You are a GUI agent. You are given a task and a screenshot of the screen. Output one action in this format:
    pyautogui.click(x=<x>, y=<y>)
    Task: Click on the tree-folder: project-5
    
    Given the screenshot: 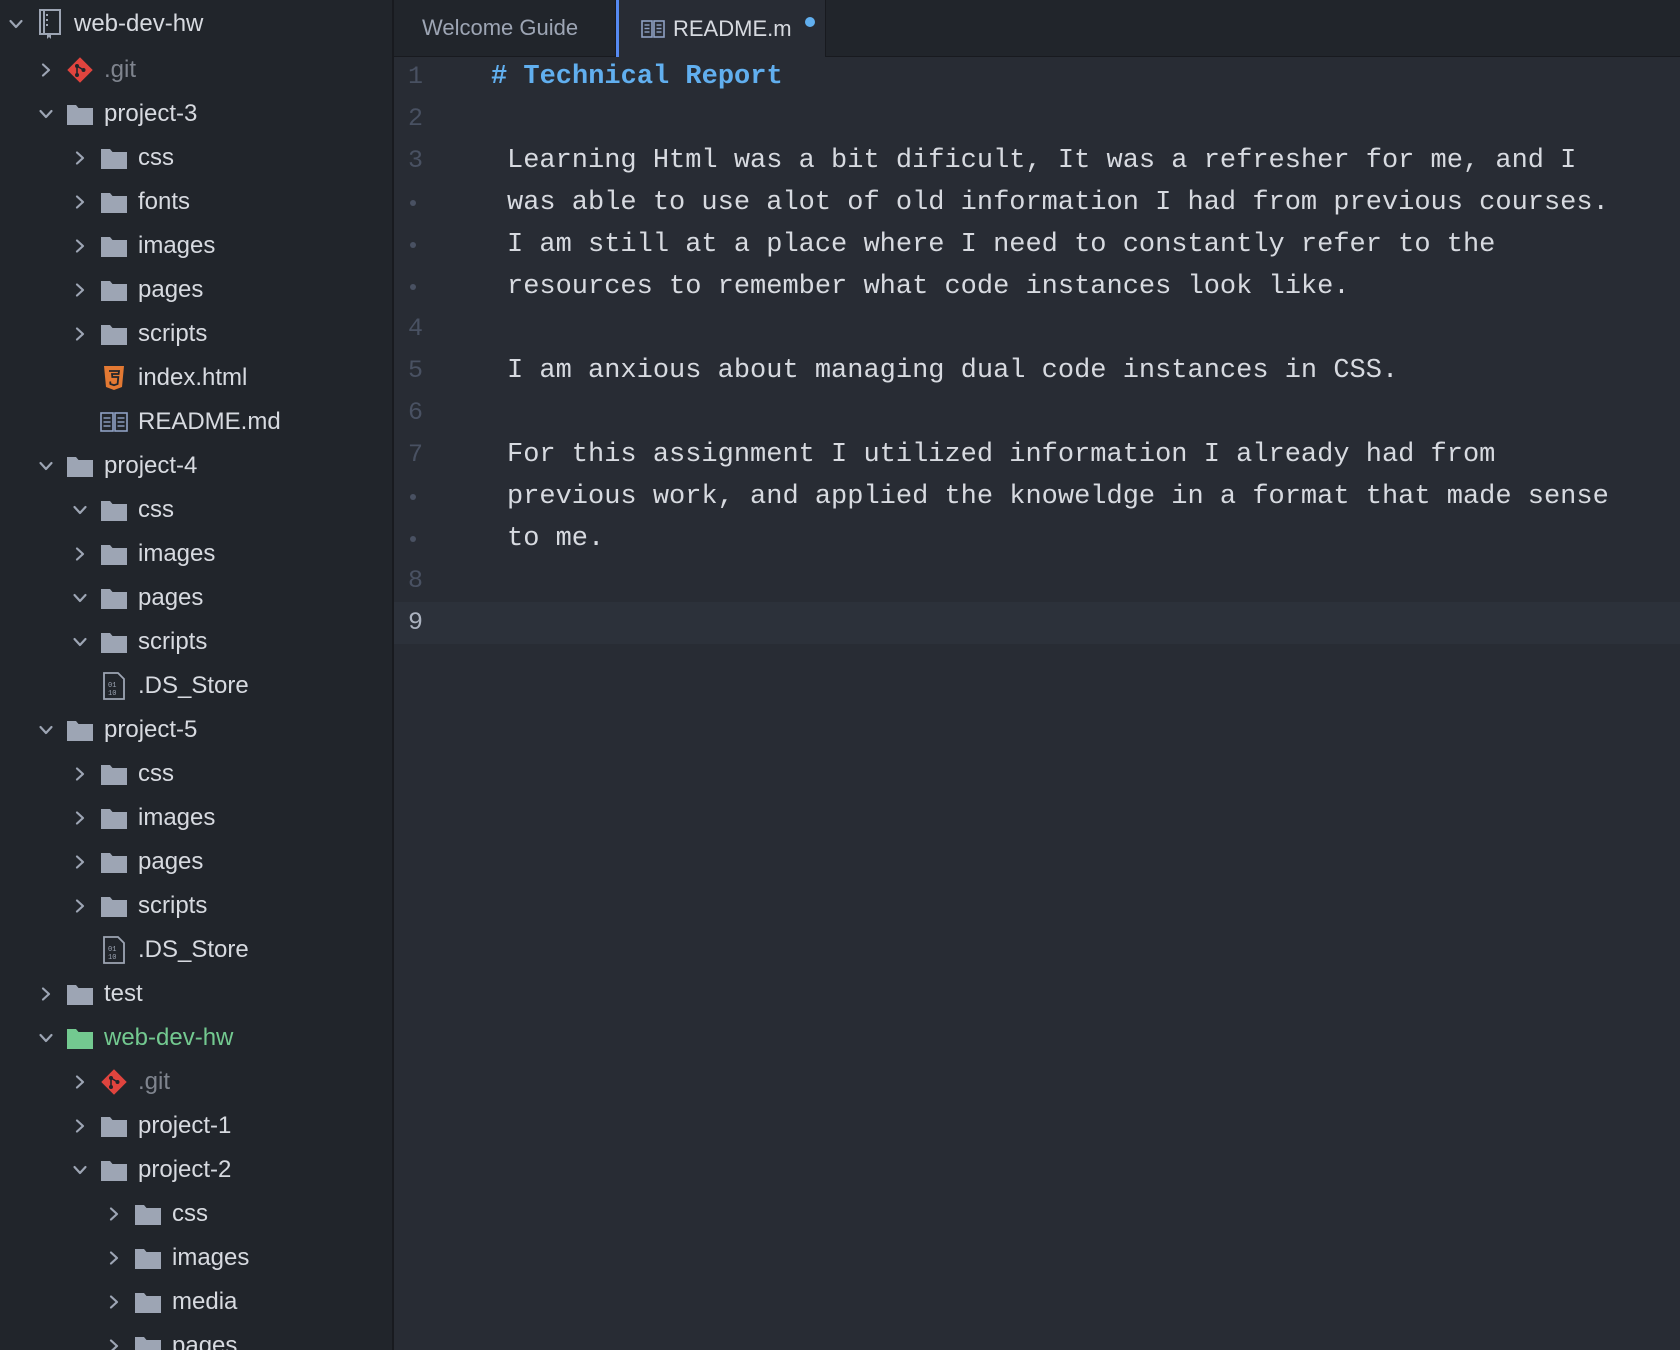 What is the action you would take?
    pyautogui.click(x=196, y=730)
    